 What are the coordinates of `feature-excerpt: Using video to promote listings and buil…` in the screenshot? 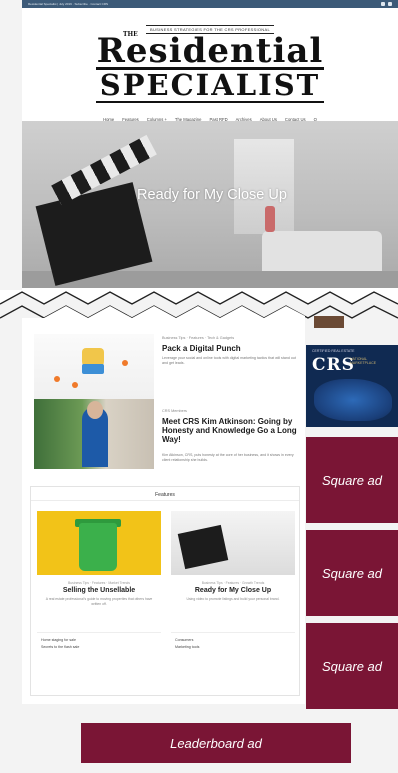 It's located at (233, 599).